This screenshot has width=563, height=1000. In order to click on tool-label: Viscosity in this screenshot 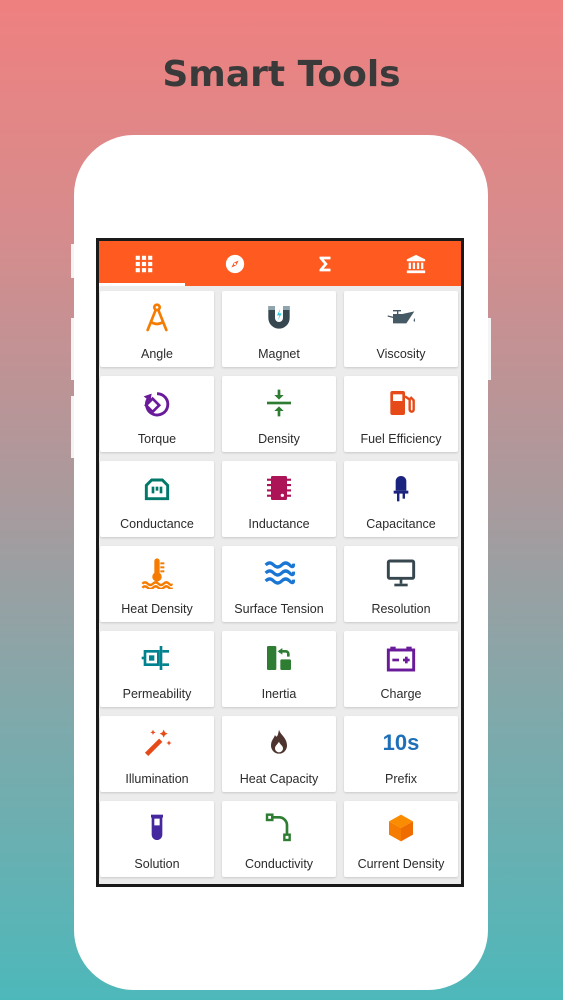, I will do `click(401, 354)`.